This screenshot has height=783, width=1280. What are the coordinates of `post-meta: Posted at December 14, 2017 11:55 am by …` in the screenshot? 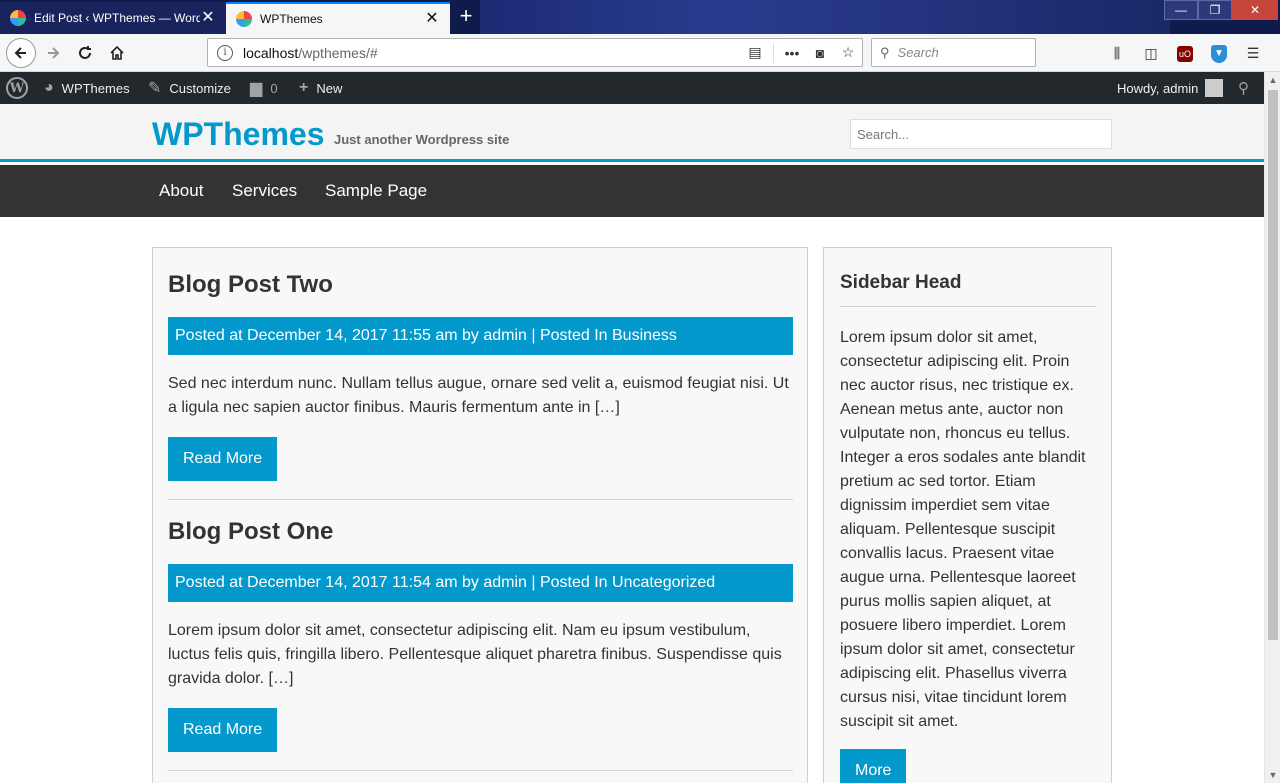 It's located at (480, 336).